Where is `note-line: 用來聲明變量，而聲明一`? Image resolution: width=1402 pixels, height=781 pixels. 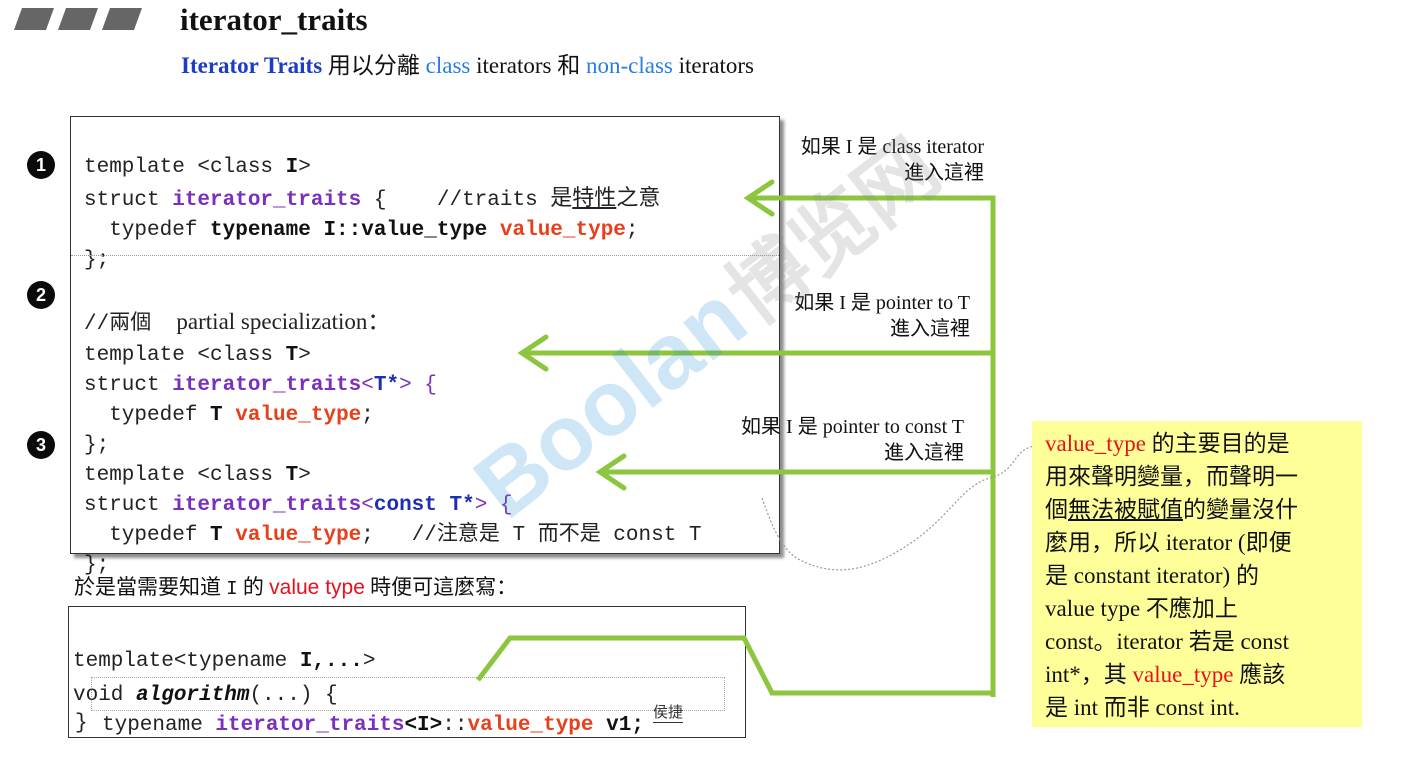 note-line: 用來聲明變量，而聲明一 is located at coordinates (1171, 476).